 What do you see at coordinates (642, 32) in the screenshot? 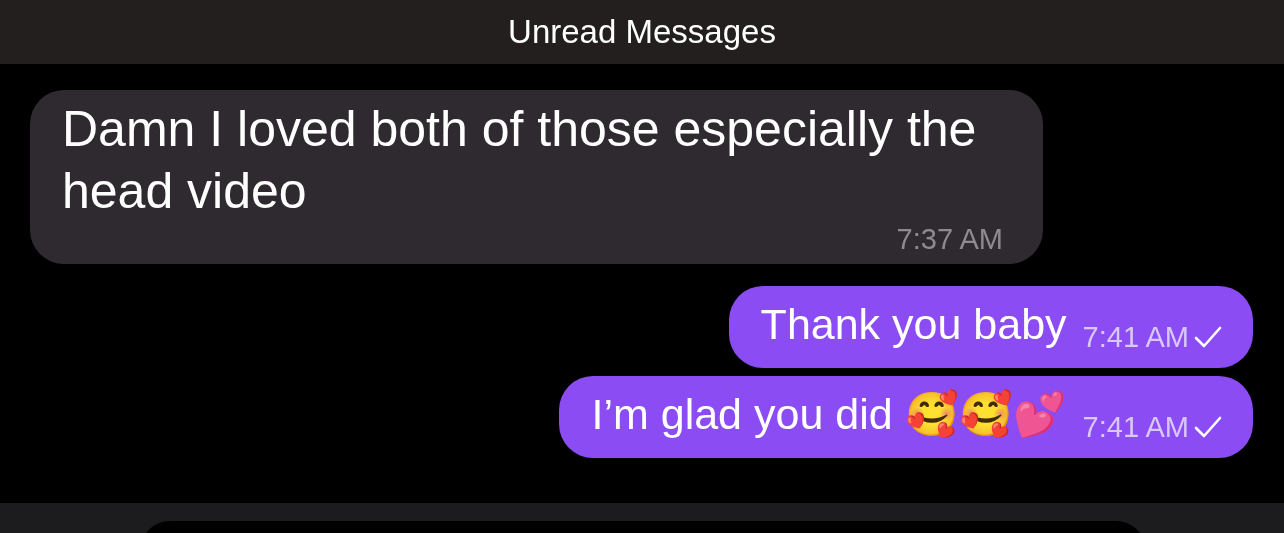
I see `section-title: Unread Messages` at bounding box center [642, 32].